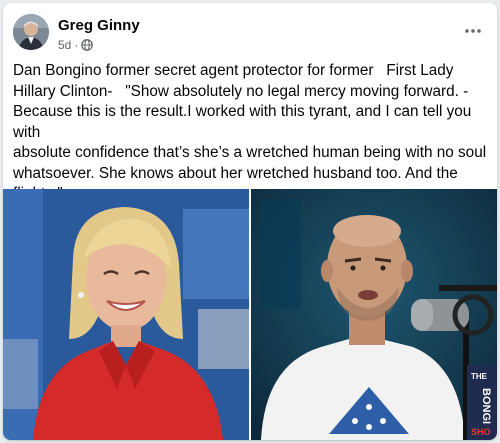 This screenshot has width=500, height=443. Describe the element at coordinates (87, 45) in the screenshot. I see `globe-icon` at that location.